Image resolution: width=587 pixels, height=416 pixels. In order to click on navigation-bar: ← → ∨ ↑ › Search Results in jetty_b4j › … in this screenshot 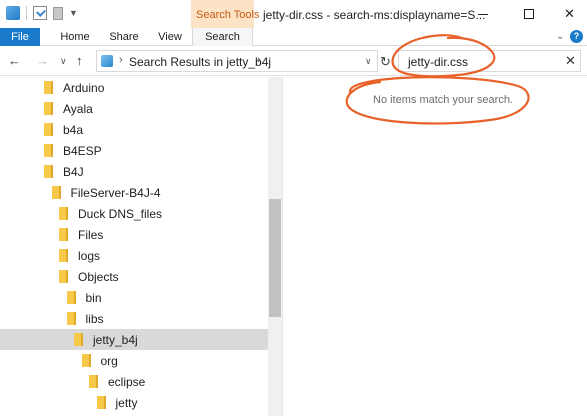, I will do `click(293, 61)`.